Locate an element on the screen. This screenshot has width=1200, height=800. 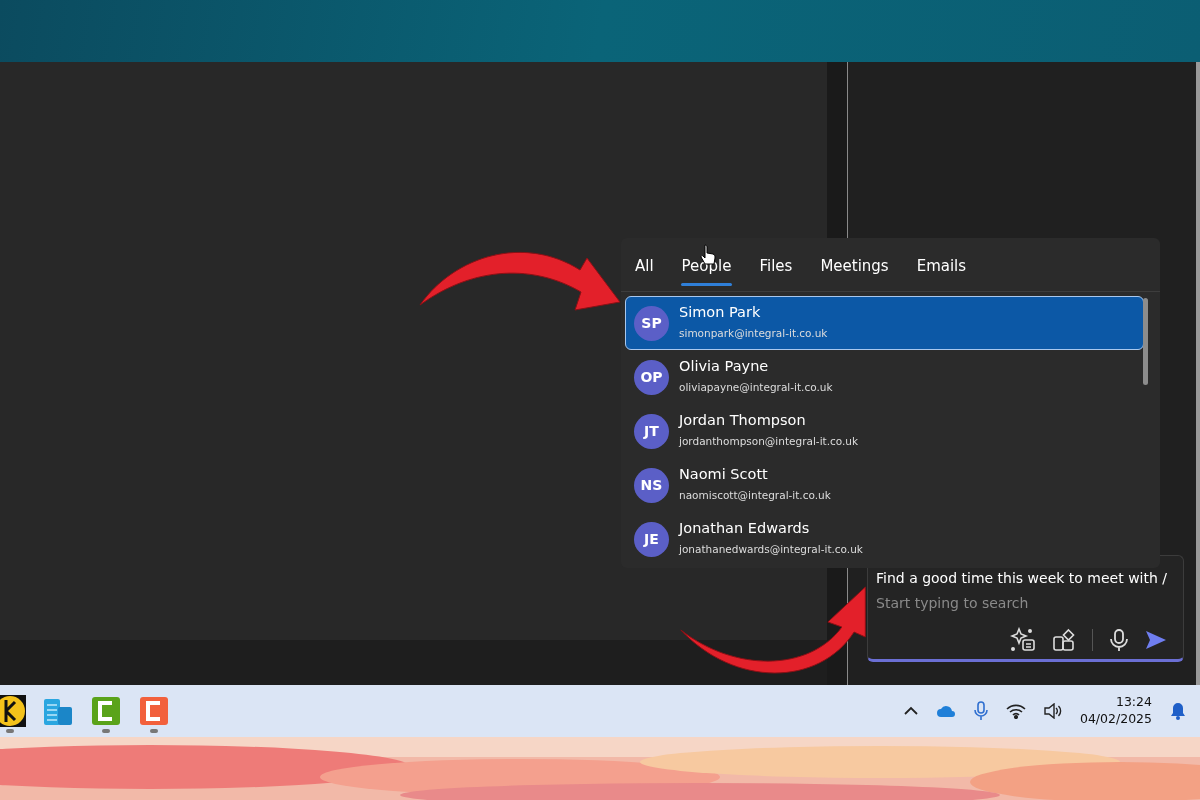
chevron-up-icon is located at coordinates (910, 711).